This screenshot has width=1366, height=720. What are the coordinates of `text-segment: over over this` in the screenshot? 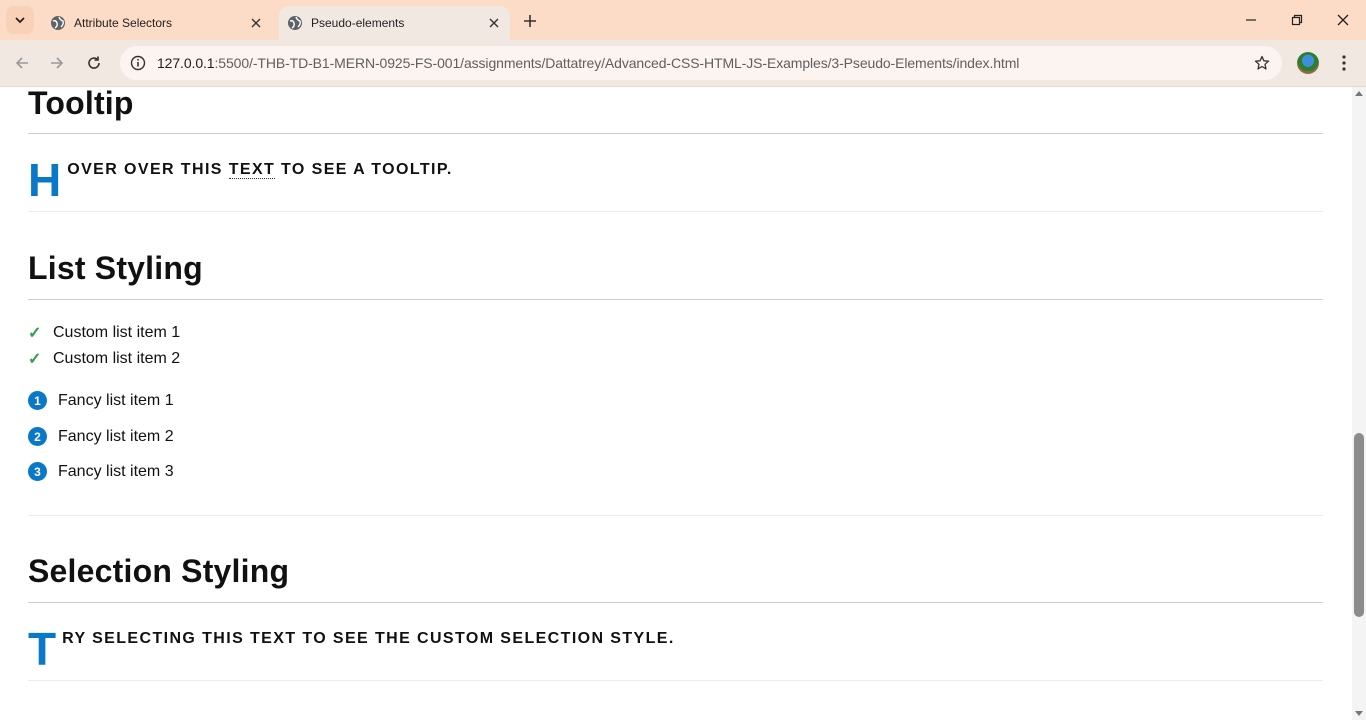 It's located at (148, 169).